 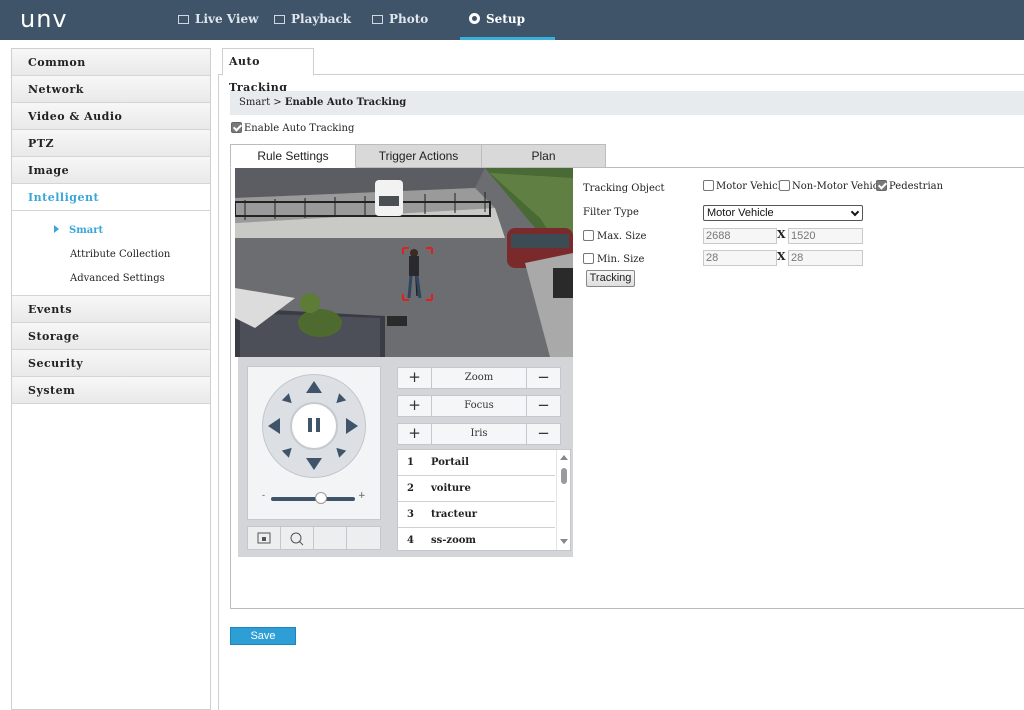 I want to click on sidebar-item-security: Security, so click(x=111, y=363).